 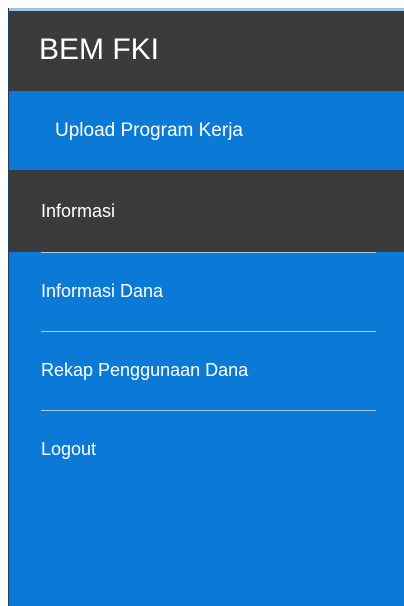 What do you see at coordinates (206, 211) in the screenshot?
I see `sidebar-item-informasi: Informasi` at bounding box center [206, 211].